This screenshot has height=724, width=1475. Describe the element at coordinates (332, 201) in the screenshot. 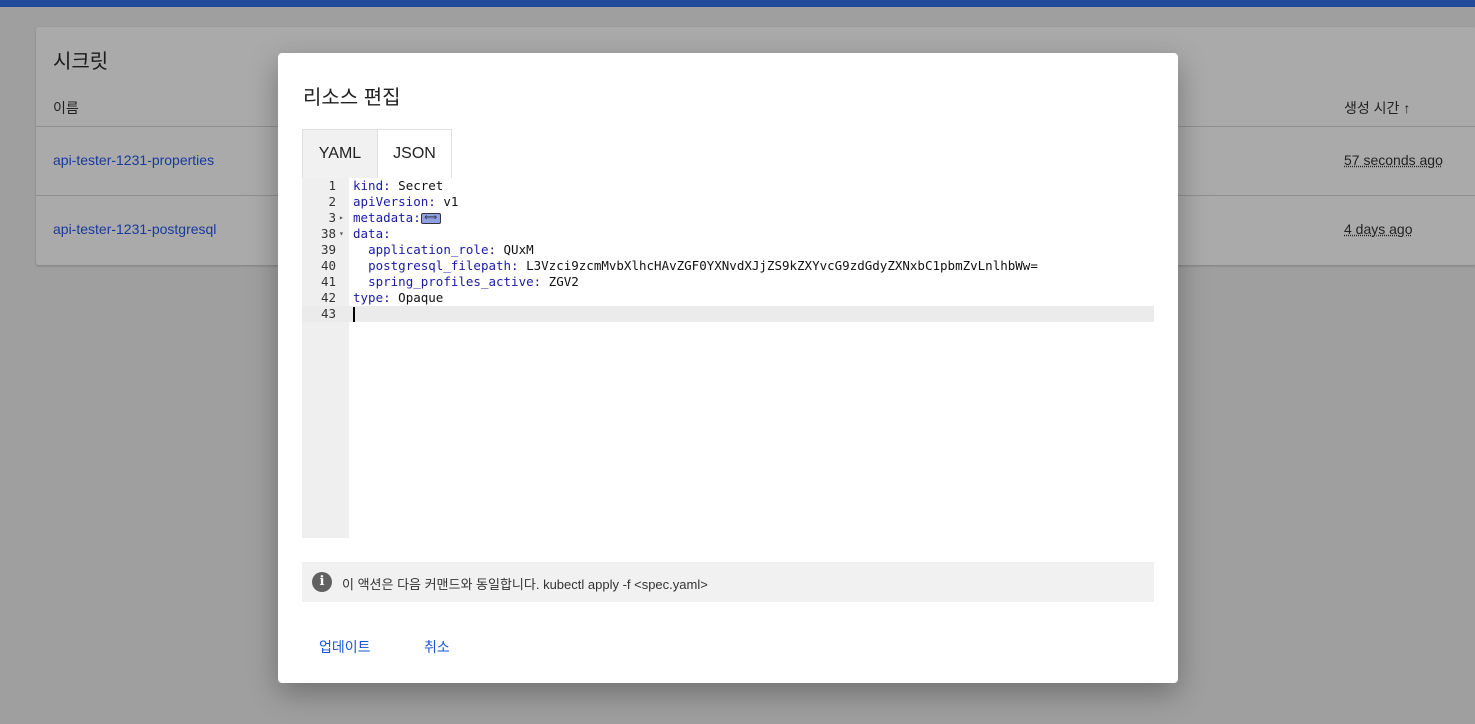

I see `line-number: 2` at that location.